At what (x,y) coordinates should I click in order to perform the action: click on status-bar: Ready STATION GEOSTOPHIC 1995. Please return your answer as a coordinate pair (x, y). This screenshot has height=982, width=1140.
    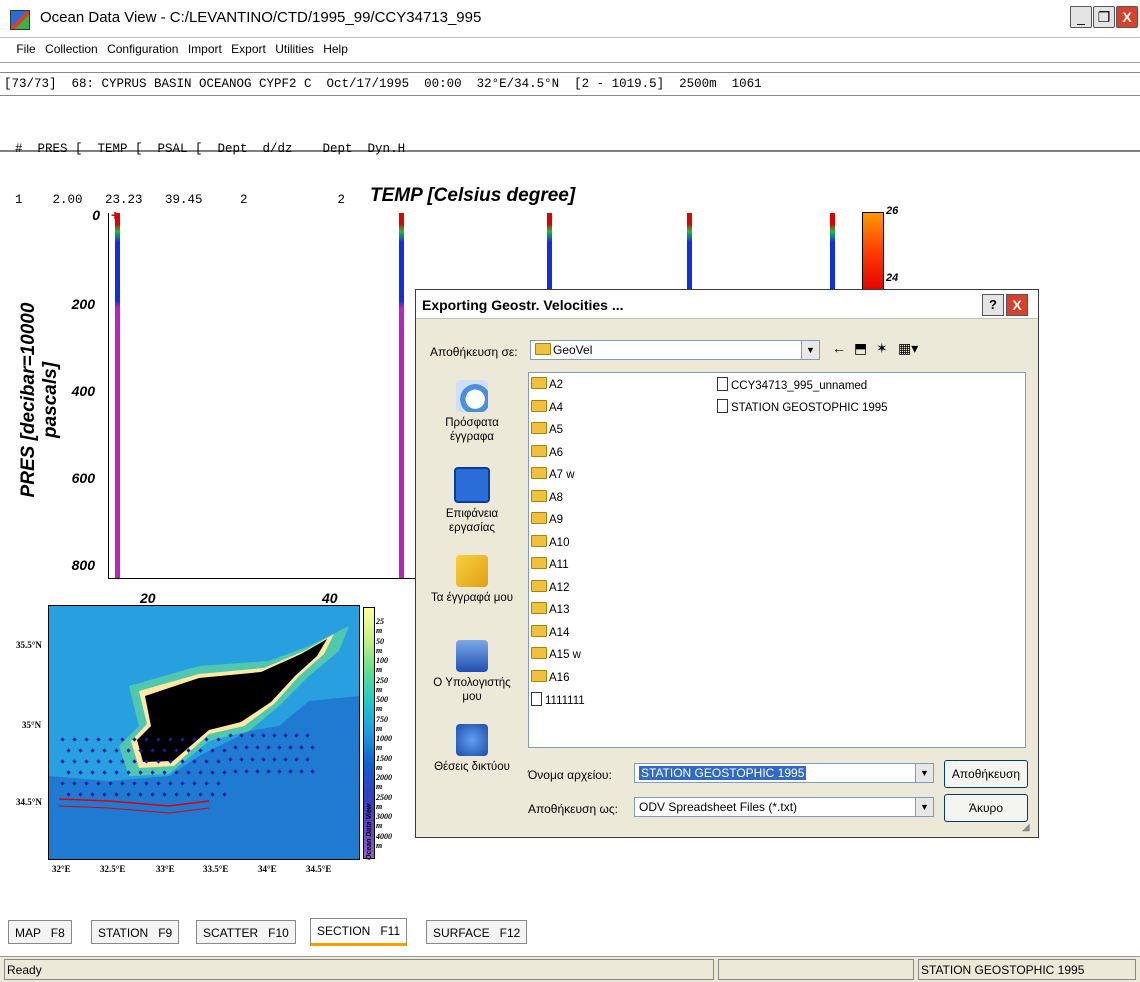
    Looking at the image, I should click on (570, 969).